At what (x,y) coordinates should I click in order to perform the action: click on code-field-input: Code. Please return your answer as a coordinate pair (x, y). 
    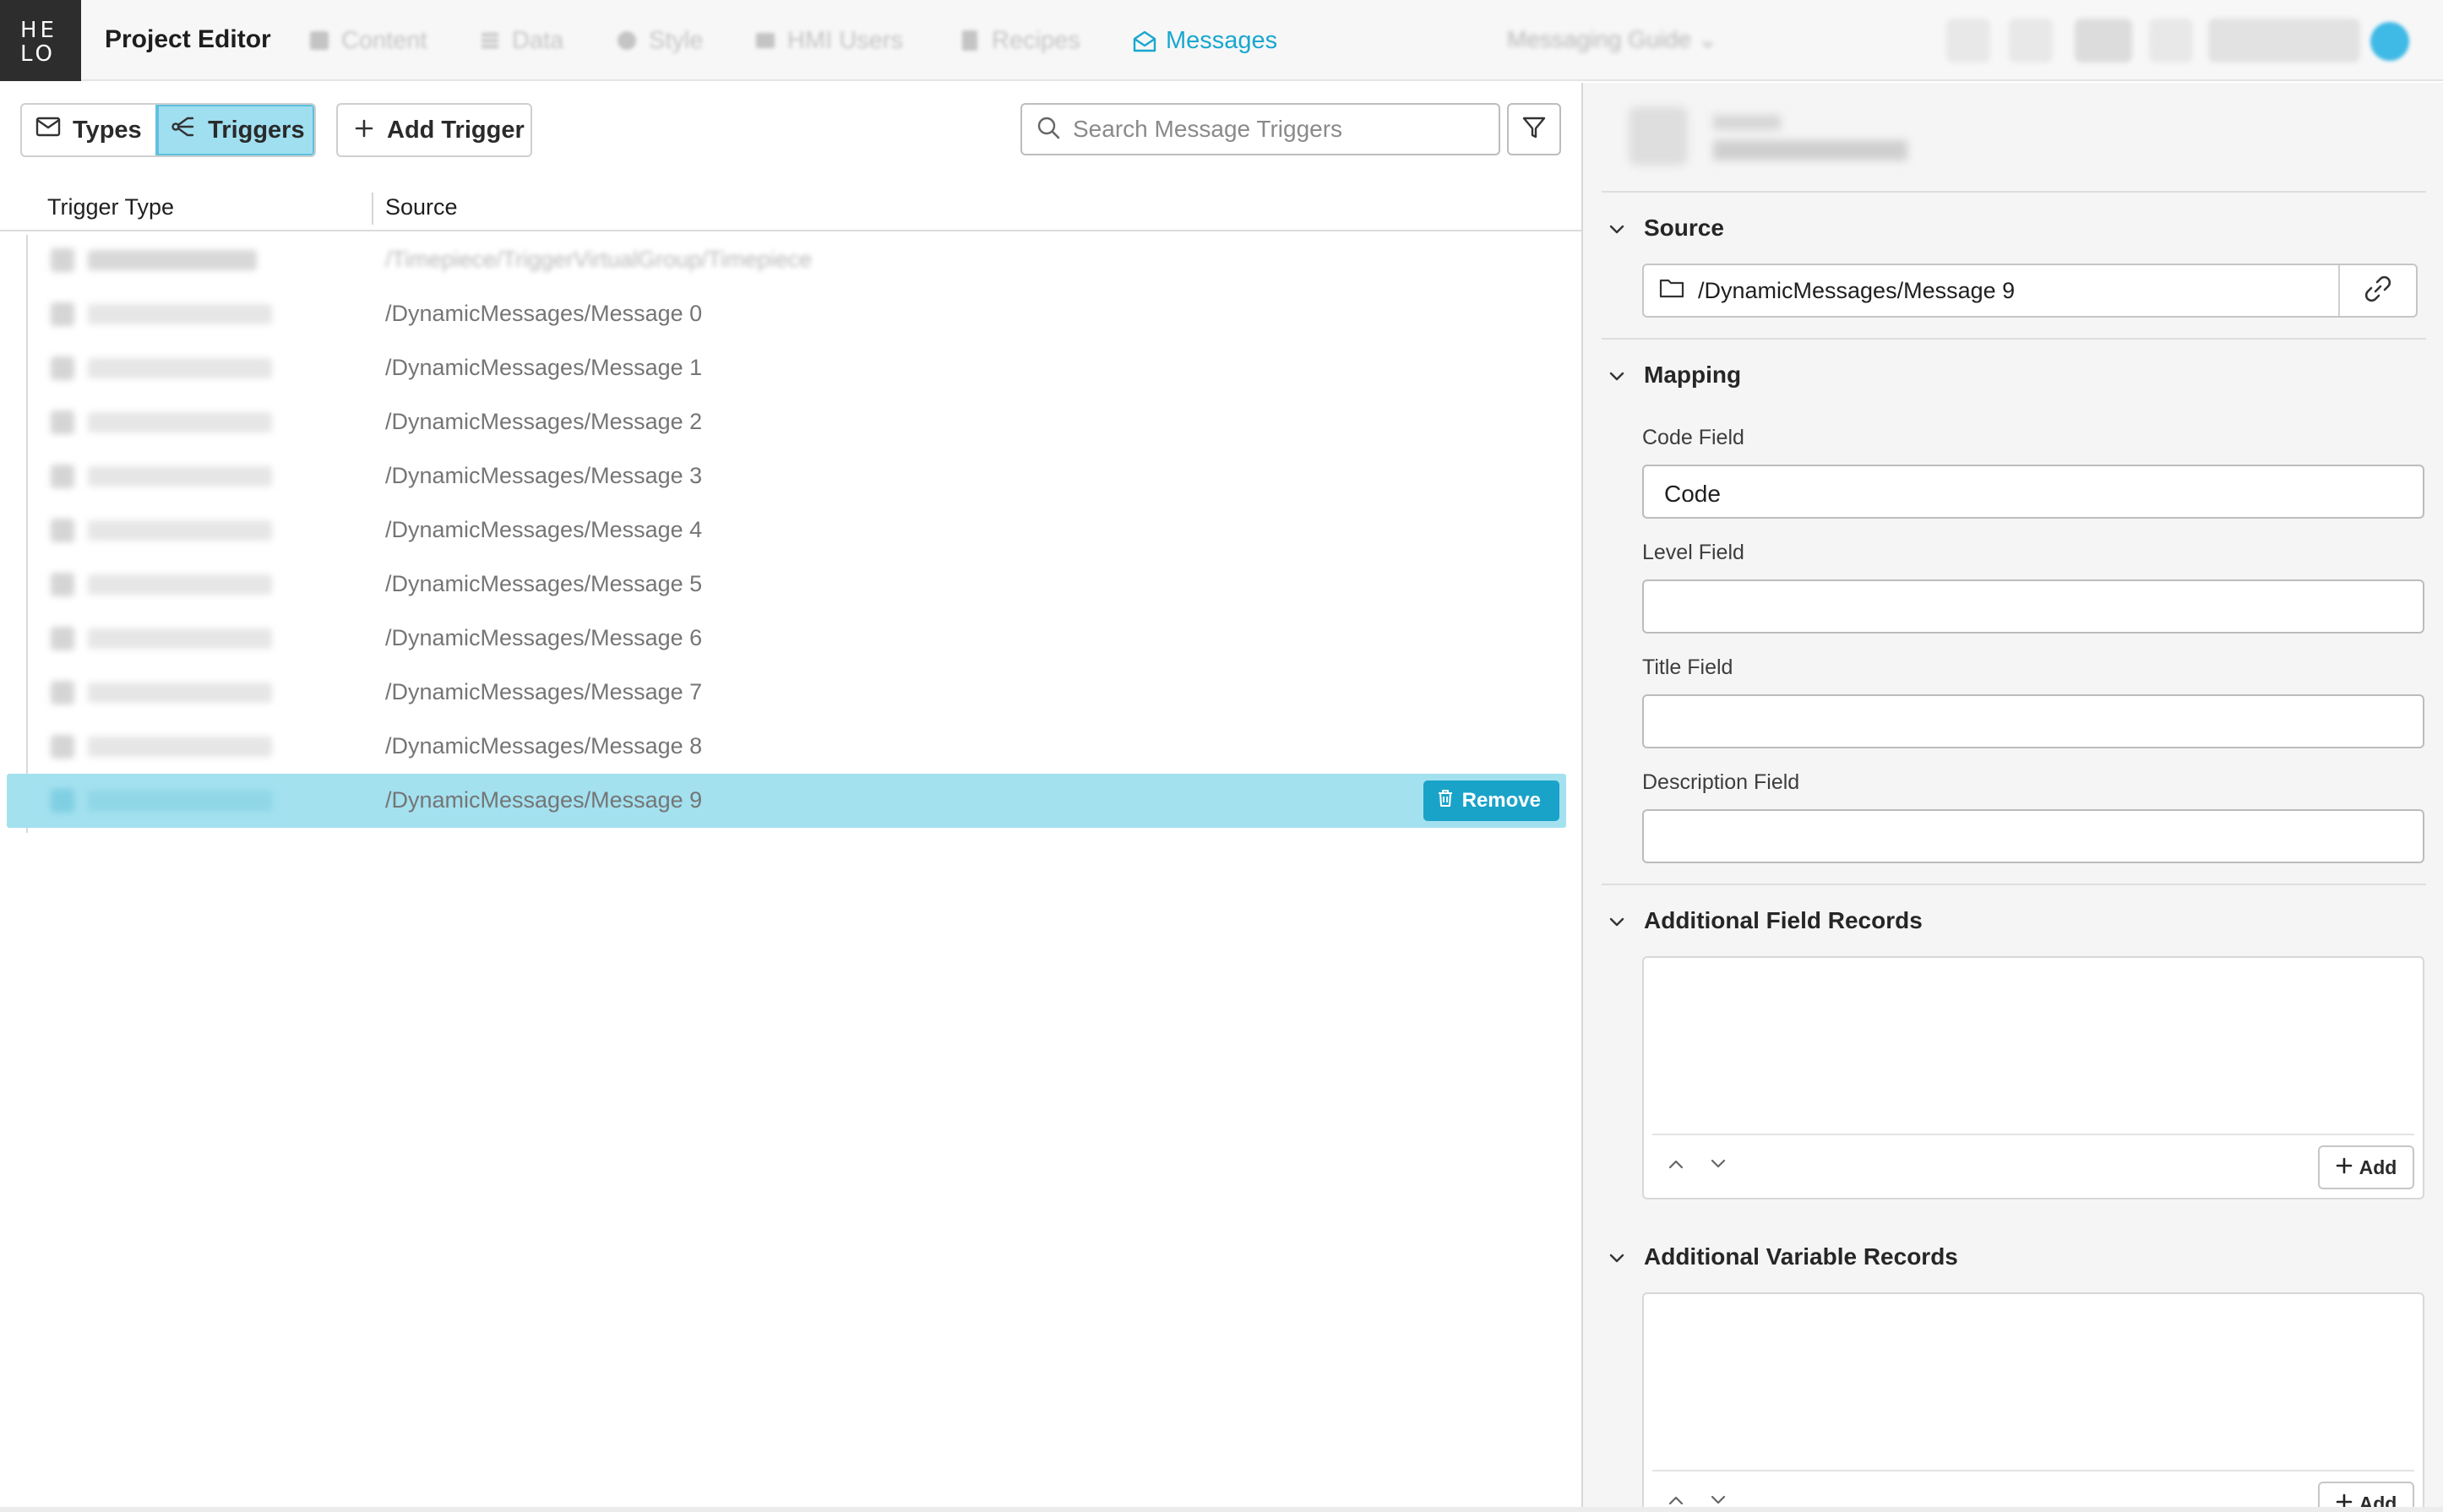
    Looking at the image, I should click on (2033, 492).